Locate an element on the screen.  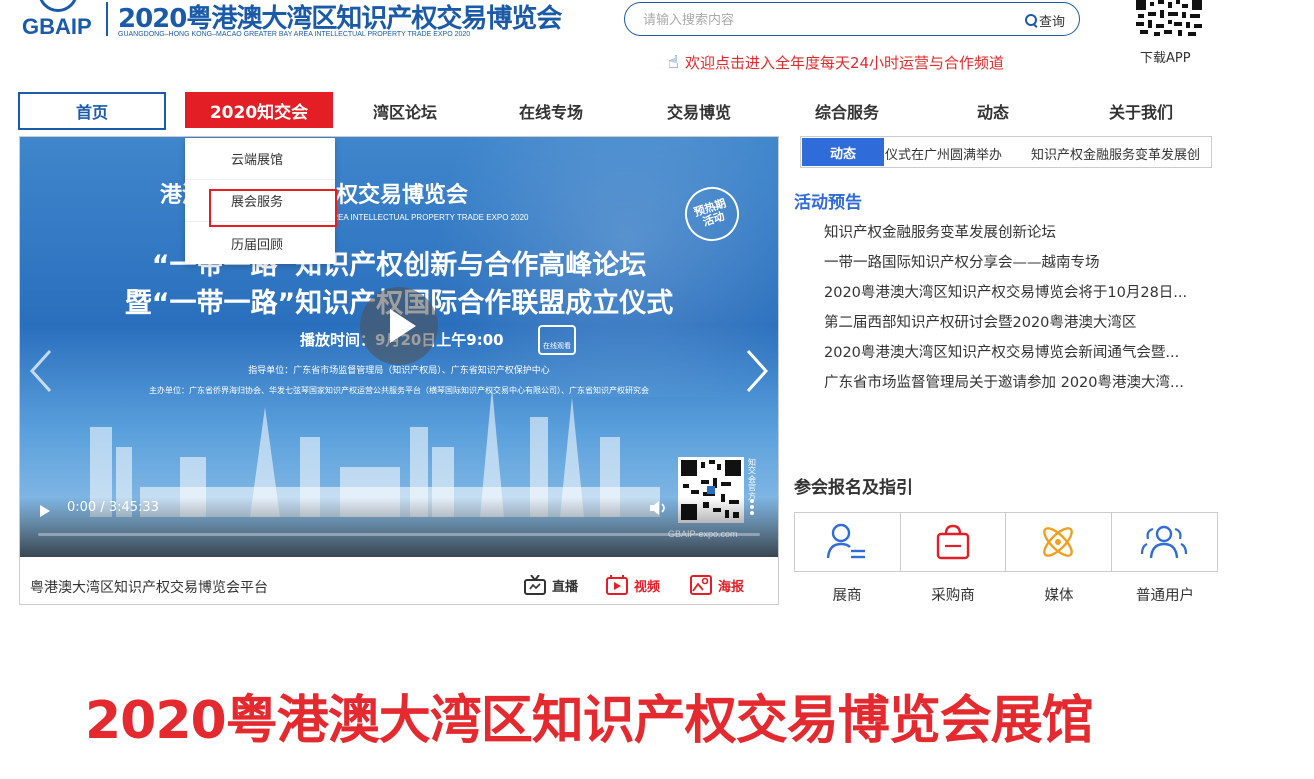
nav-bay-forum: 湾区论坛 is located at coordinates (405, 111).